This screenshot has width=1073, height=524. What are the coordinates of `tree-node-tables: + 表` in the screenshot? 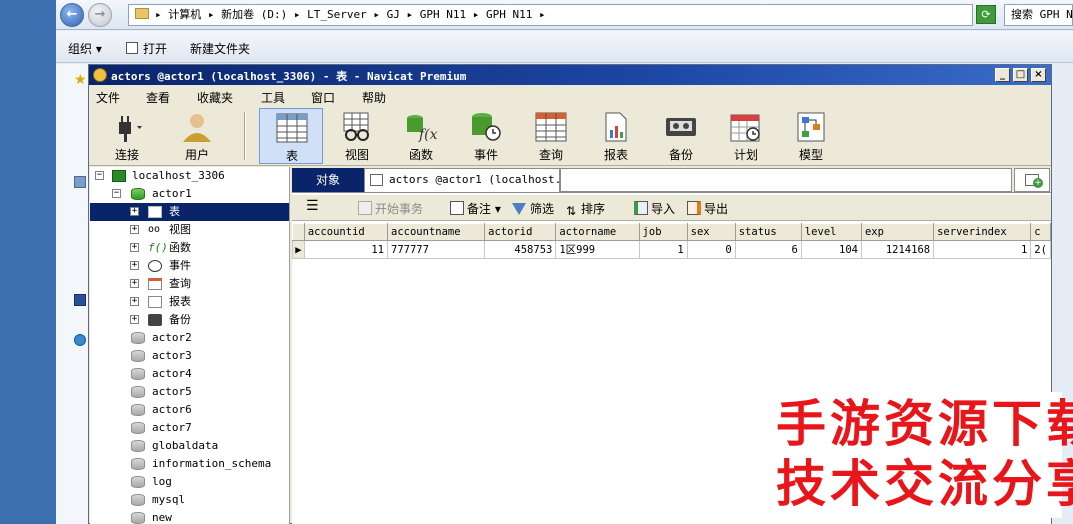 It's located at (189, 212).